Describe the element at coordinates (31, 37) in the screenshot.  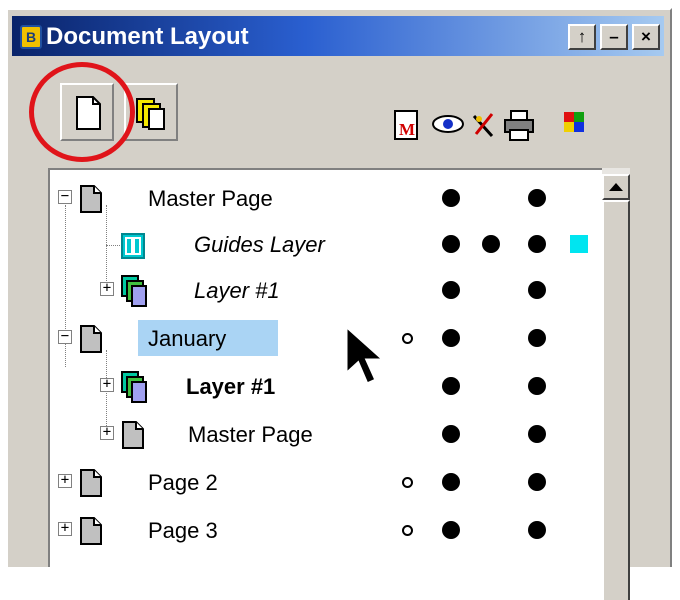
I see `app-icon: B` at that location.